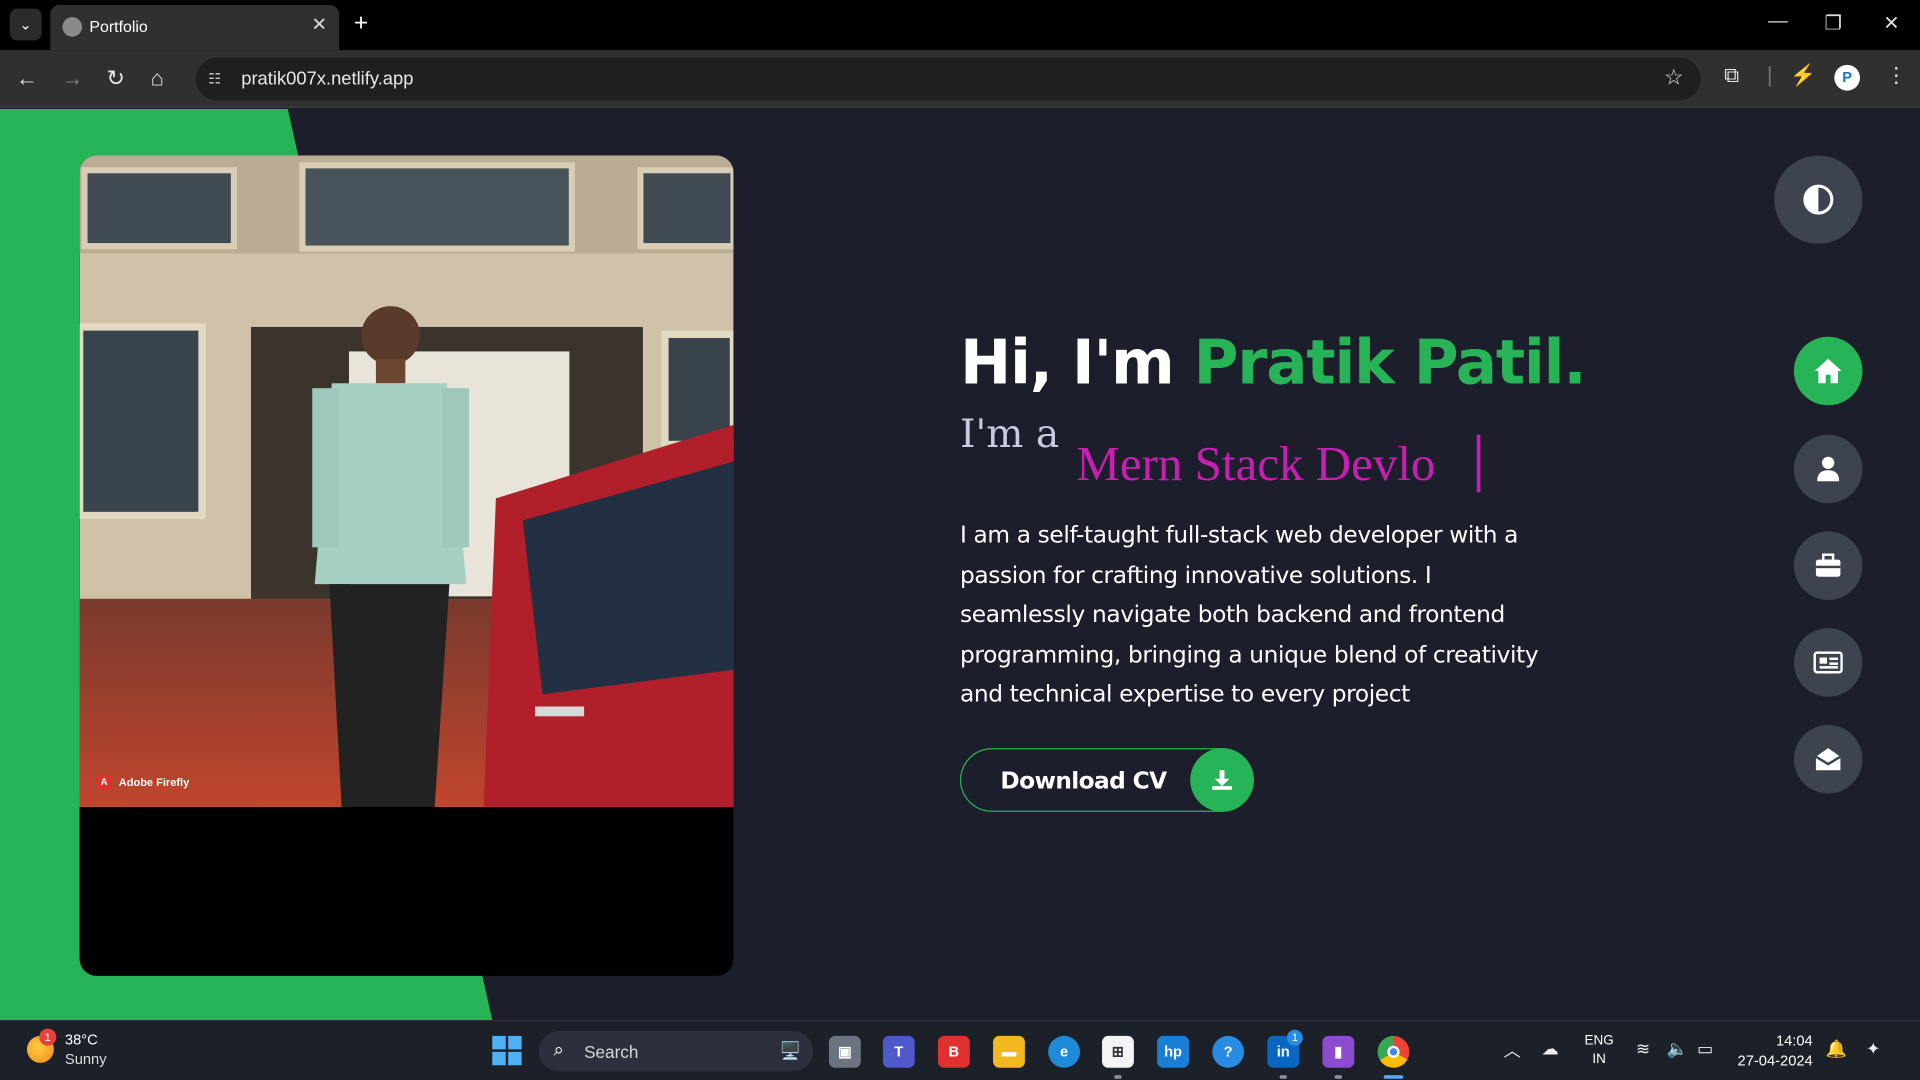 Image resolution: width=1920 pixels, height=1080 pixels. I want to click on nav-portfolio-button, so click(1828, 566).